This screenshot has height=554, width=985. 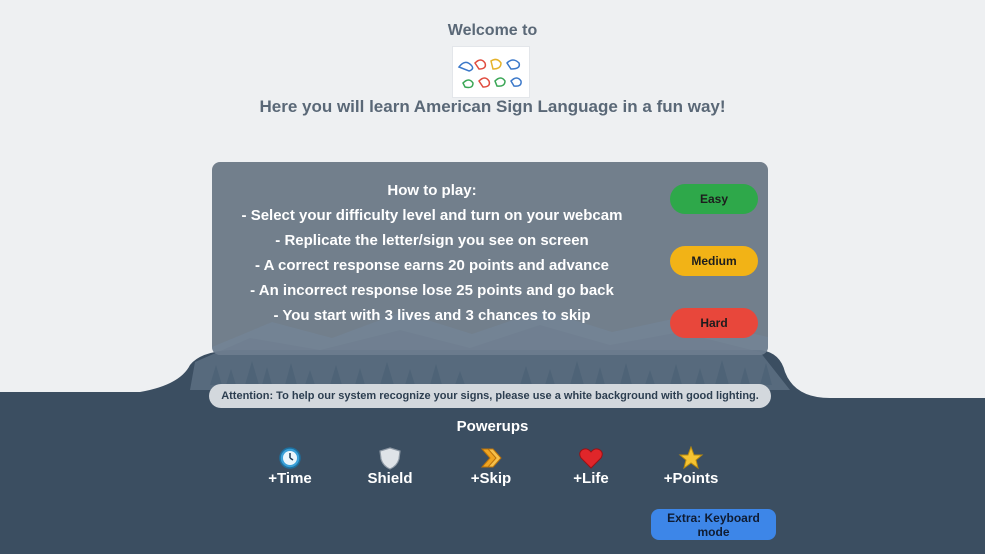 I want to click on how-to-play-title: How to play:, so click(x=432, y=190).